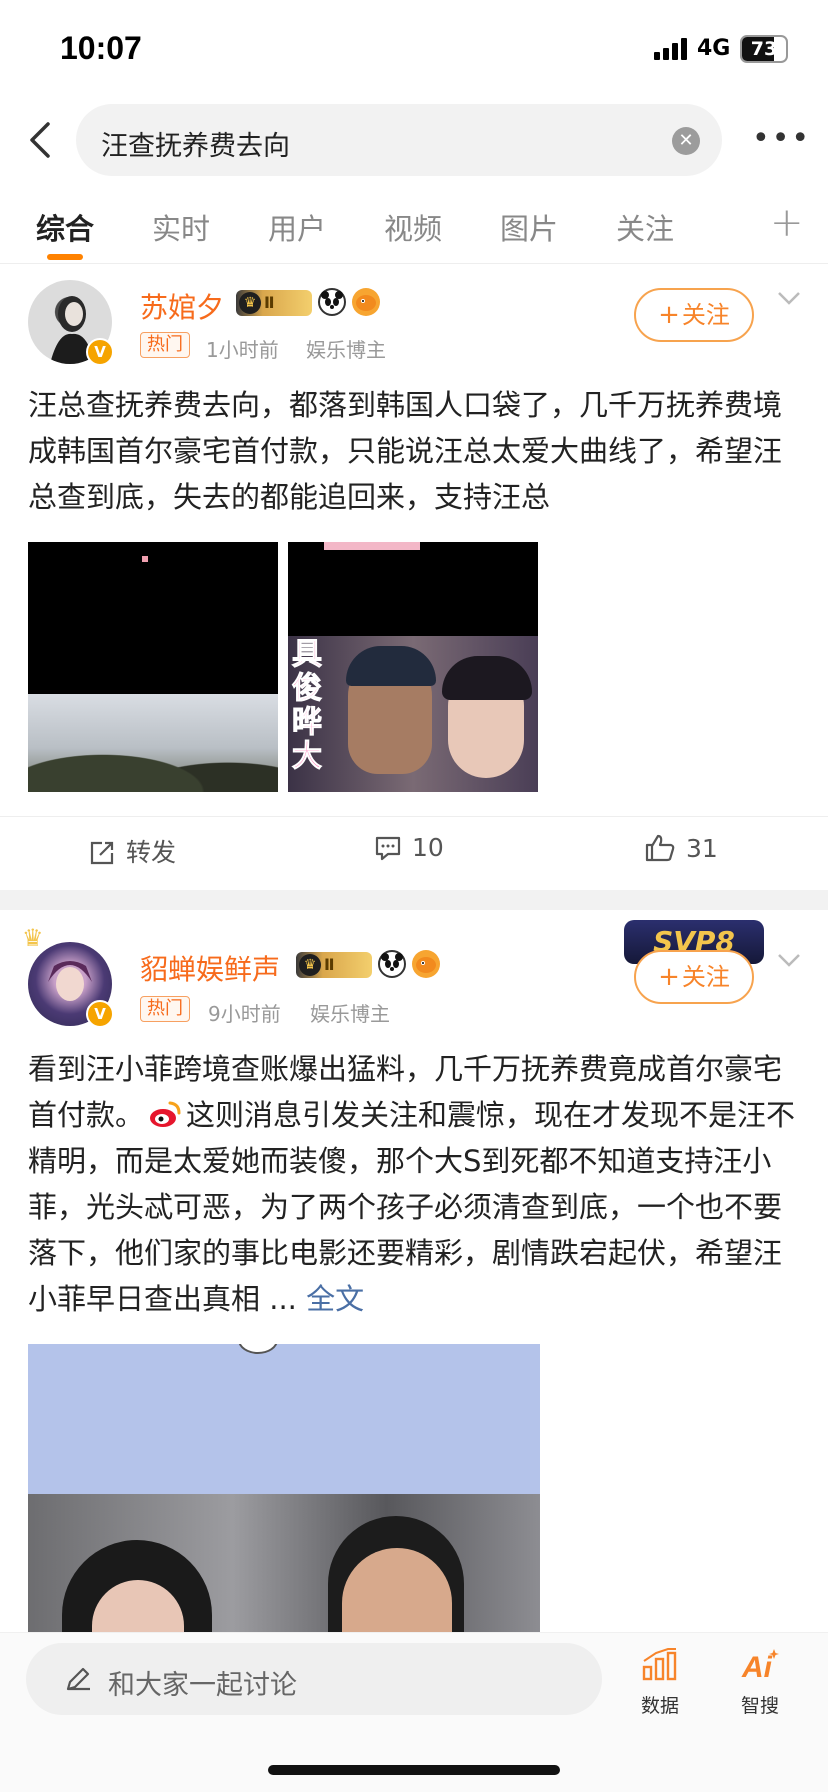  I want to click on image-trees, so click(153, 759).